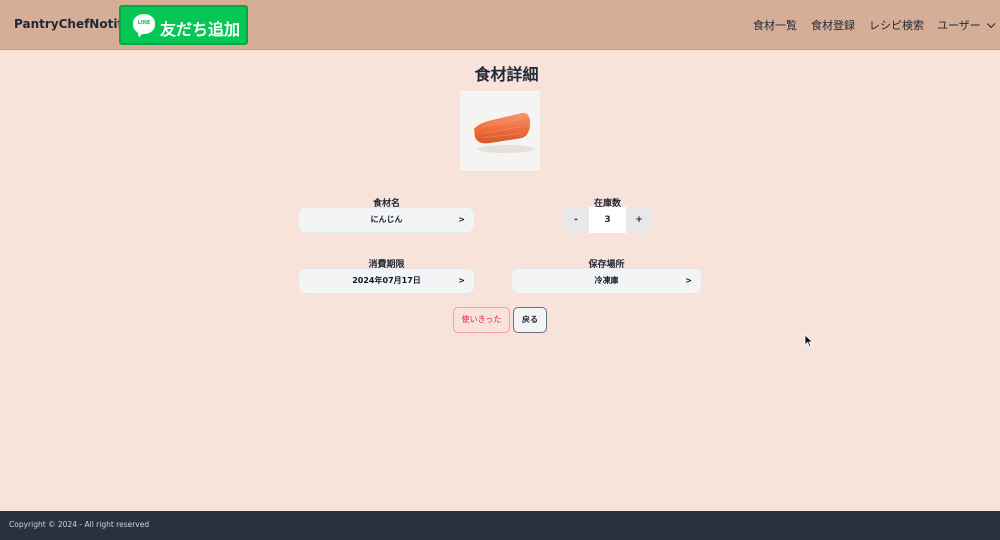  I want to click on nav-item-recipe-search: レシピ検索, so click(896, 25).